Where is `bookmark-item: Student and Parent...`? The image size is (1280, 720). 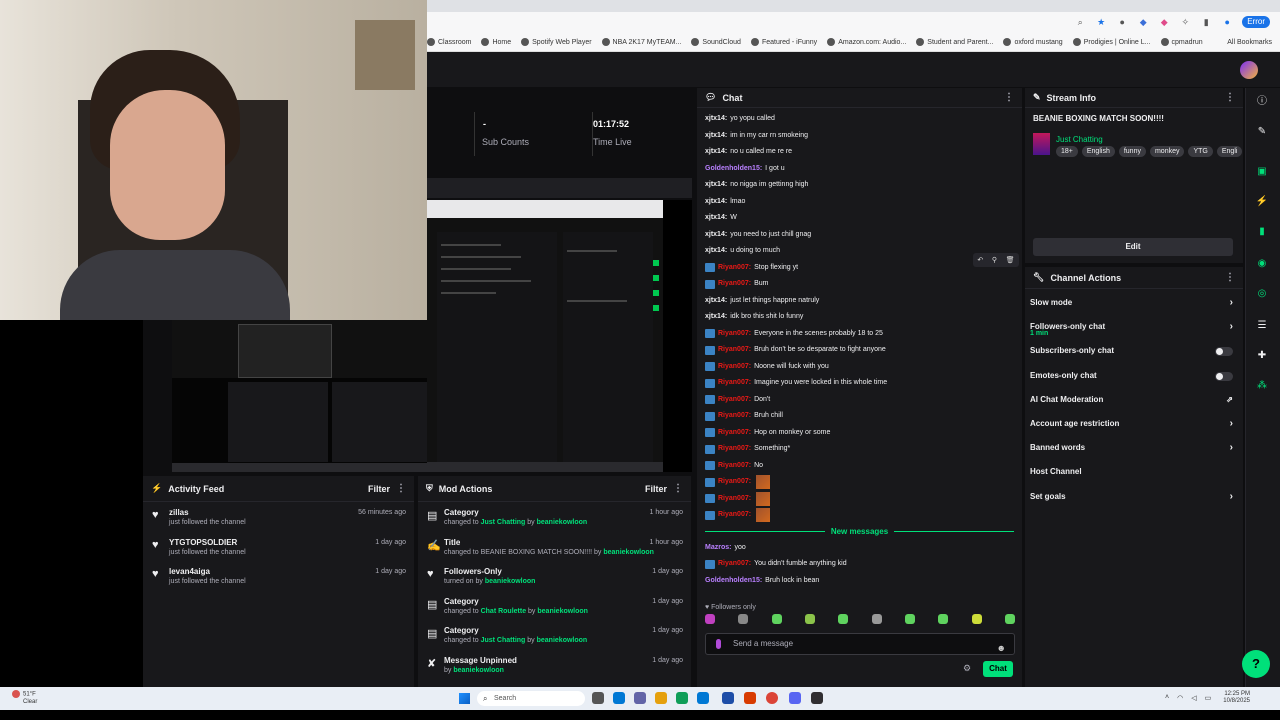
bookmark-item: Student and Parent... is located at coordinates (954, 42).